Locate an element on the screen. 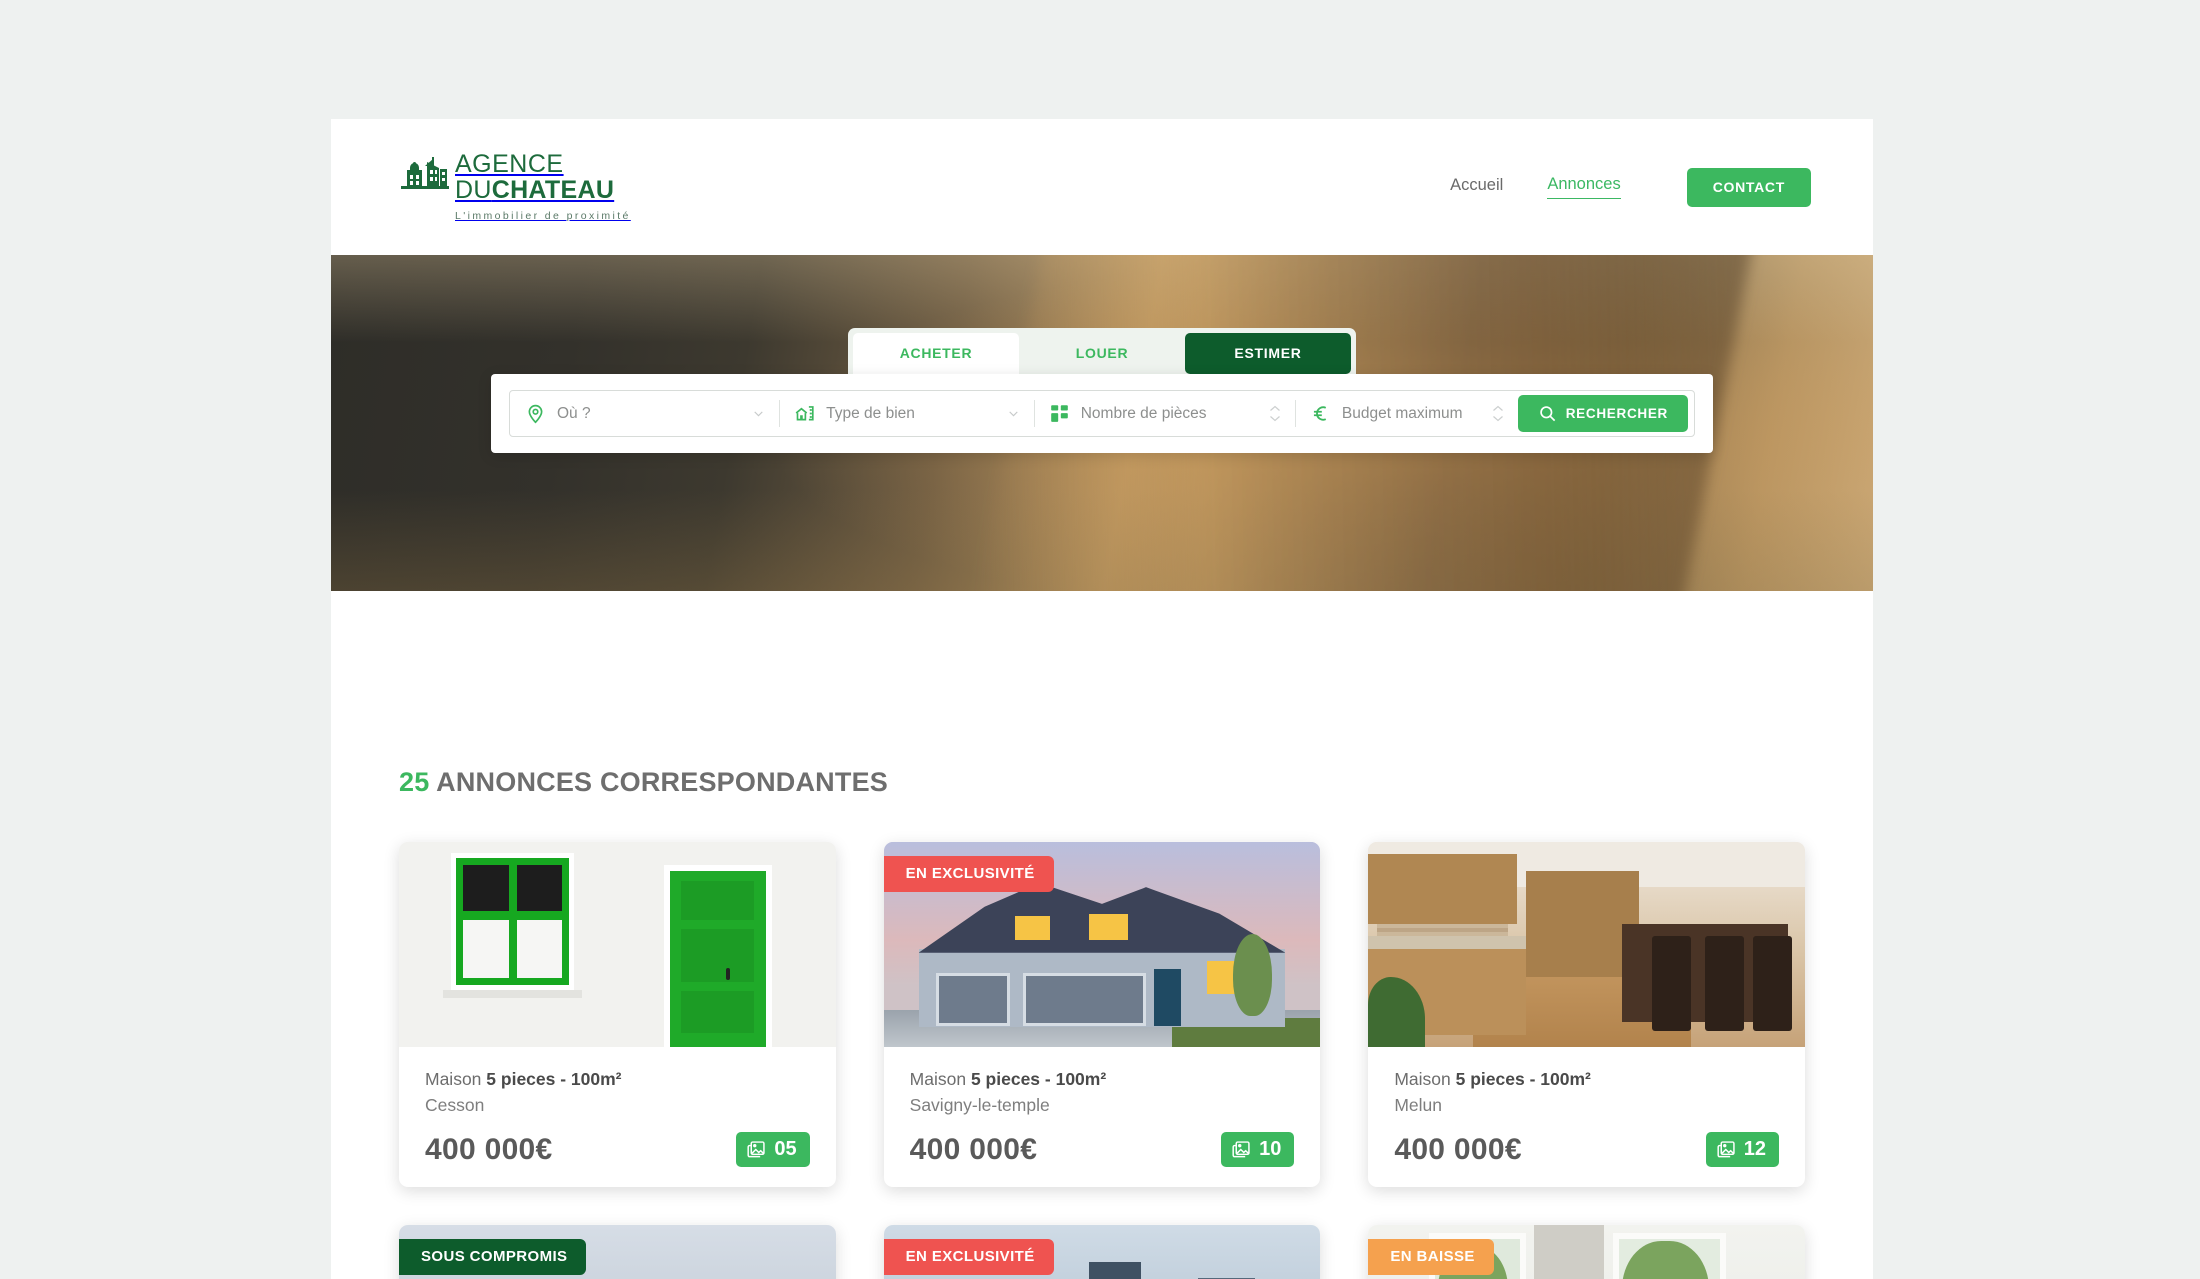 The image size is (2200, 1279). listing-card: EN BAISSE is located at coordinates (1586, 1252).